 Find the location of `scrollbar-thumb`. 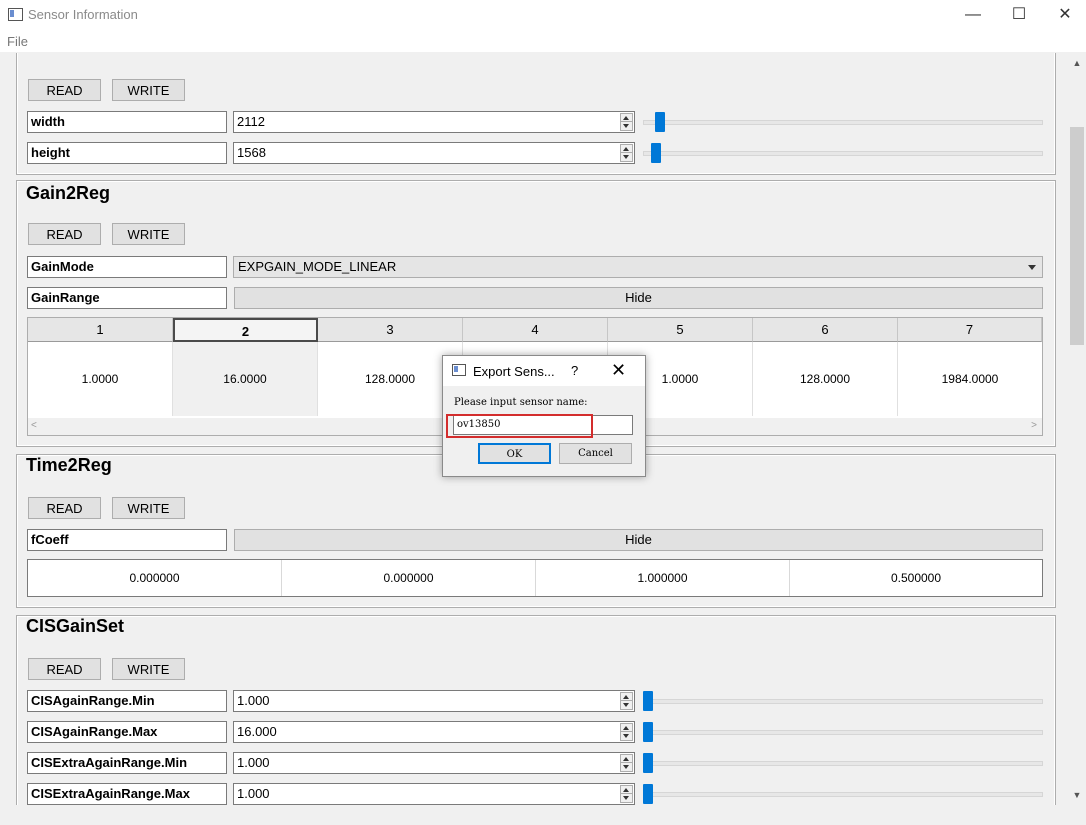

scrollbar-thumb is located at coordinates (1077, 236).